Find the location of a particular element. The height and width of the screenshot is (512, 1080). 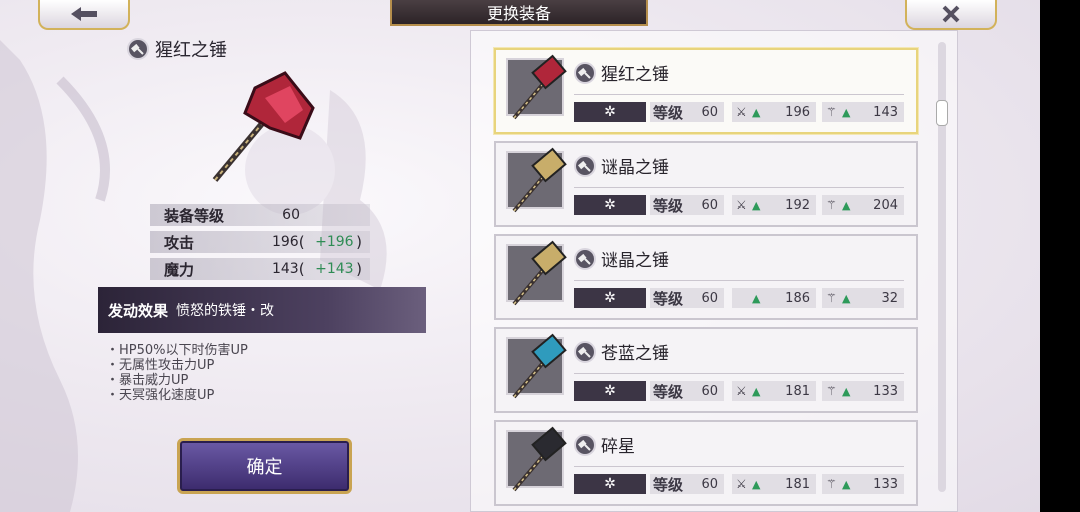

back-button is located at coordinates (84, 15).